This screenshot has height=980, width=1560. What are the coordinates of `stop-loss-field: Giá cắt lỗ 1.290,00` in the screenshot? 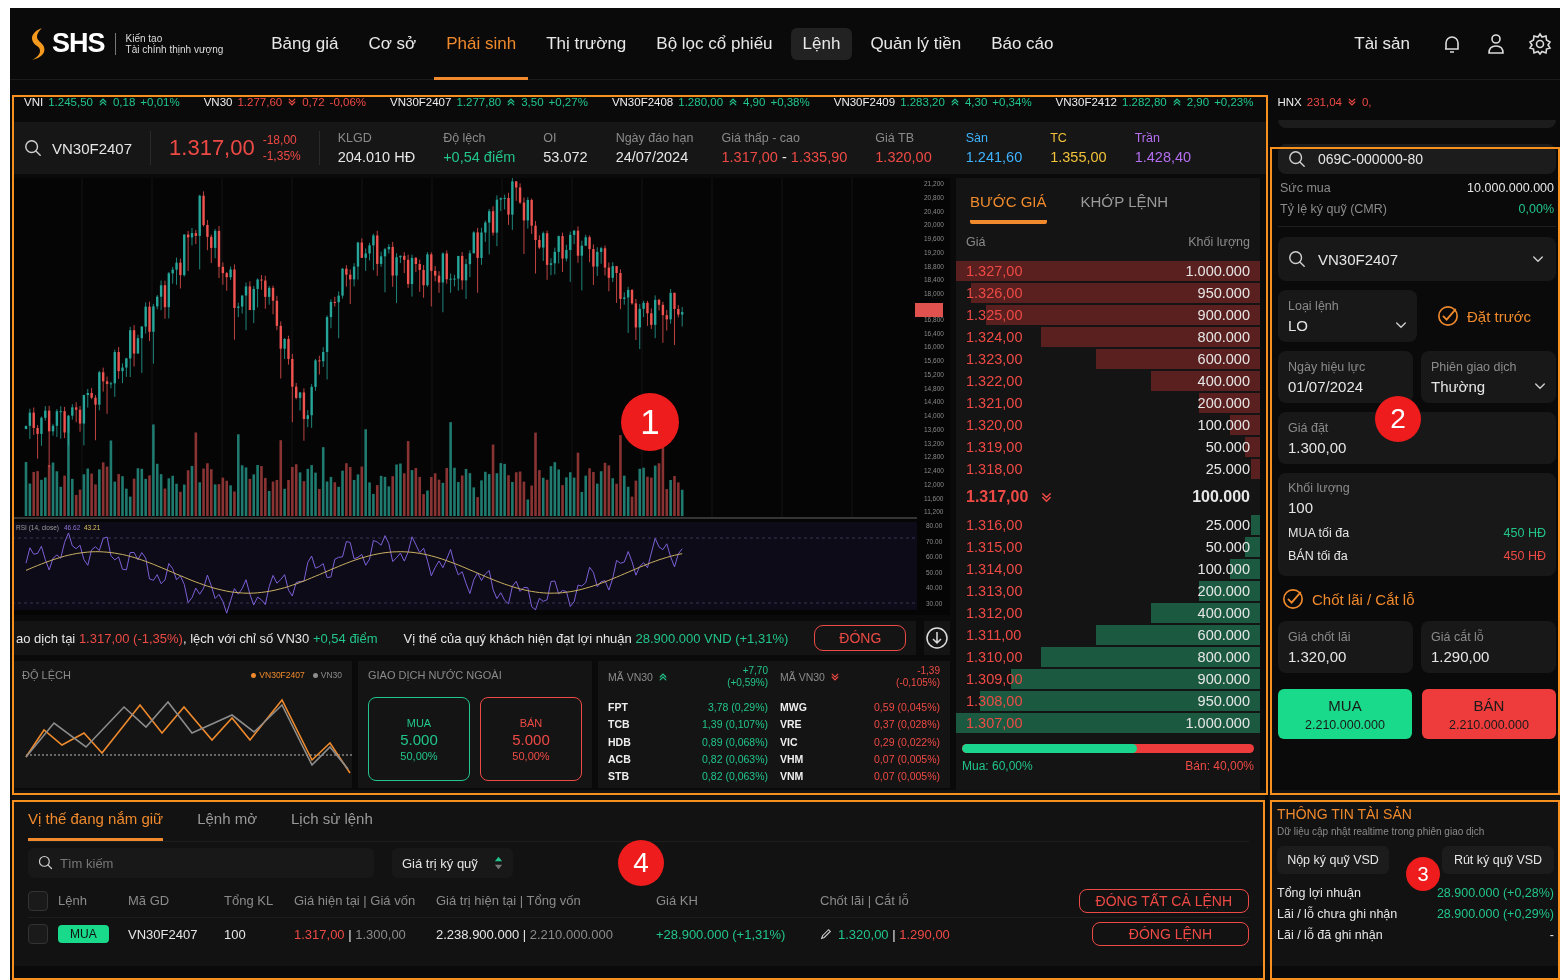 It's located at (1488, 647).